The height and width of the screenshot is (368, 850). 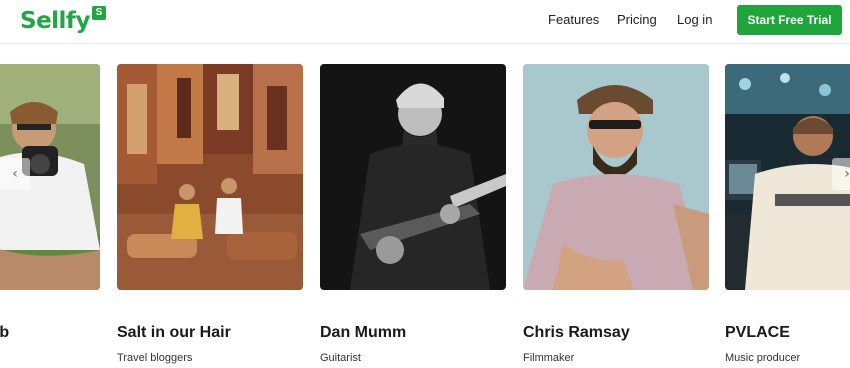 I want to click on nav-link-pricing: Pricing, so click(x=637, y=20).